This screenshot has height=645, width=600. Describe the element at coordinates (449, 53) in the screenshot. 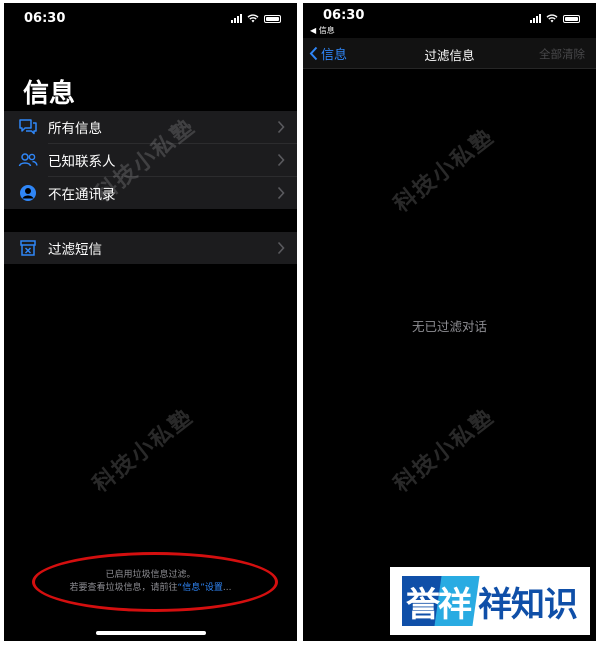

I see `navigation-bar: 信息 过滤信息 全部清除` at that location.